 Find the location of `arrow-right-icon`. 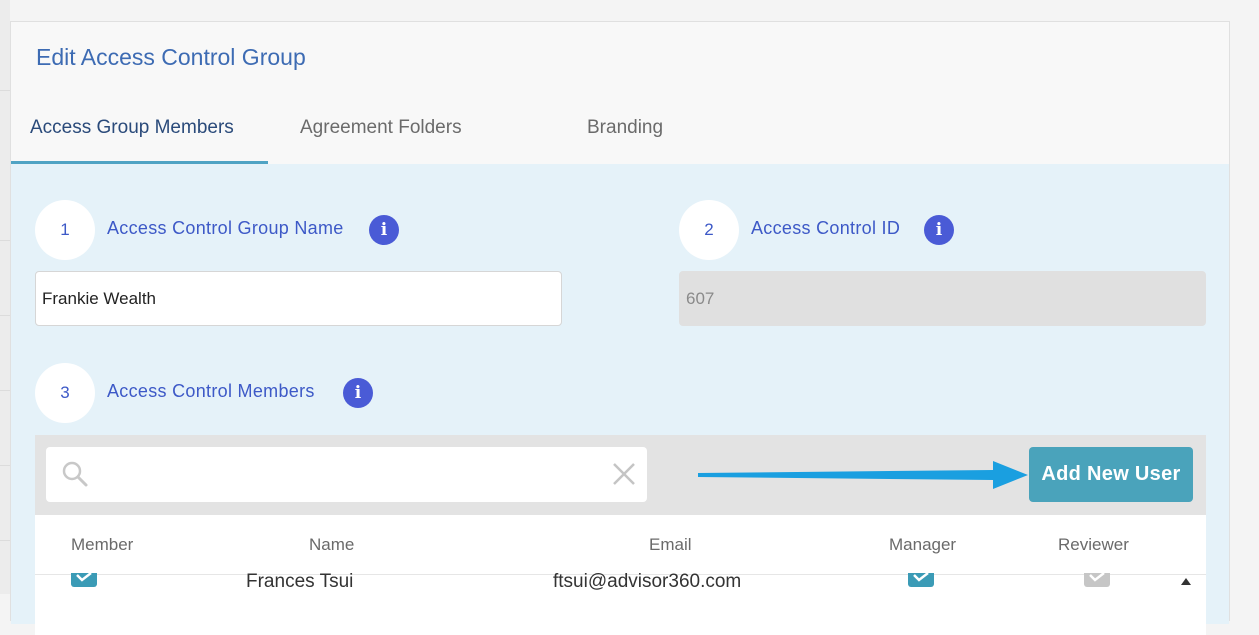

arrow-right-icon is located at coordinates (863, 475).